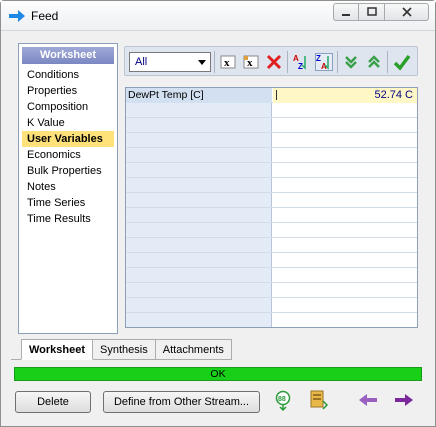  I want to click on sort-descending-button: ZA, so click(324, 62).